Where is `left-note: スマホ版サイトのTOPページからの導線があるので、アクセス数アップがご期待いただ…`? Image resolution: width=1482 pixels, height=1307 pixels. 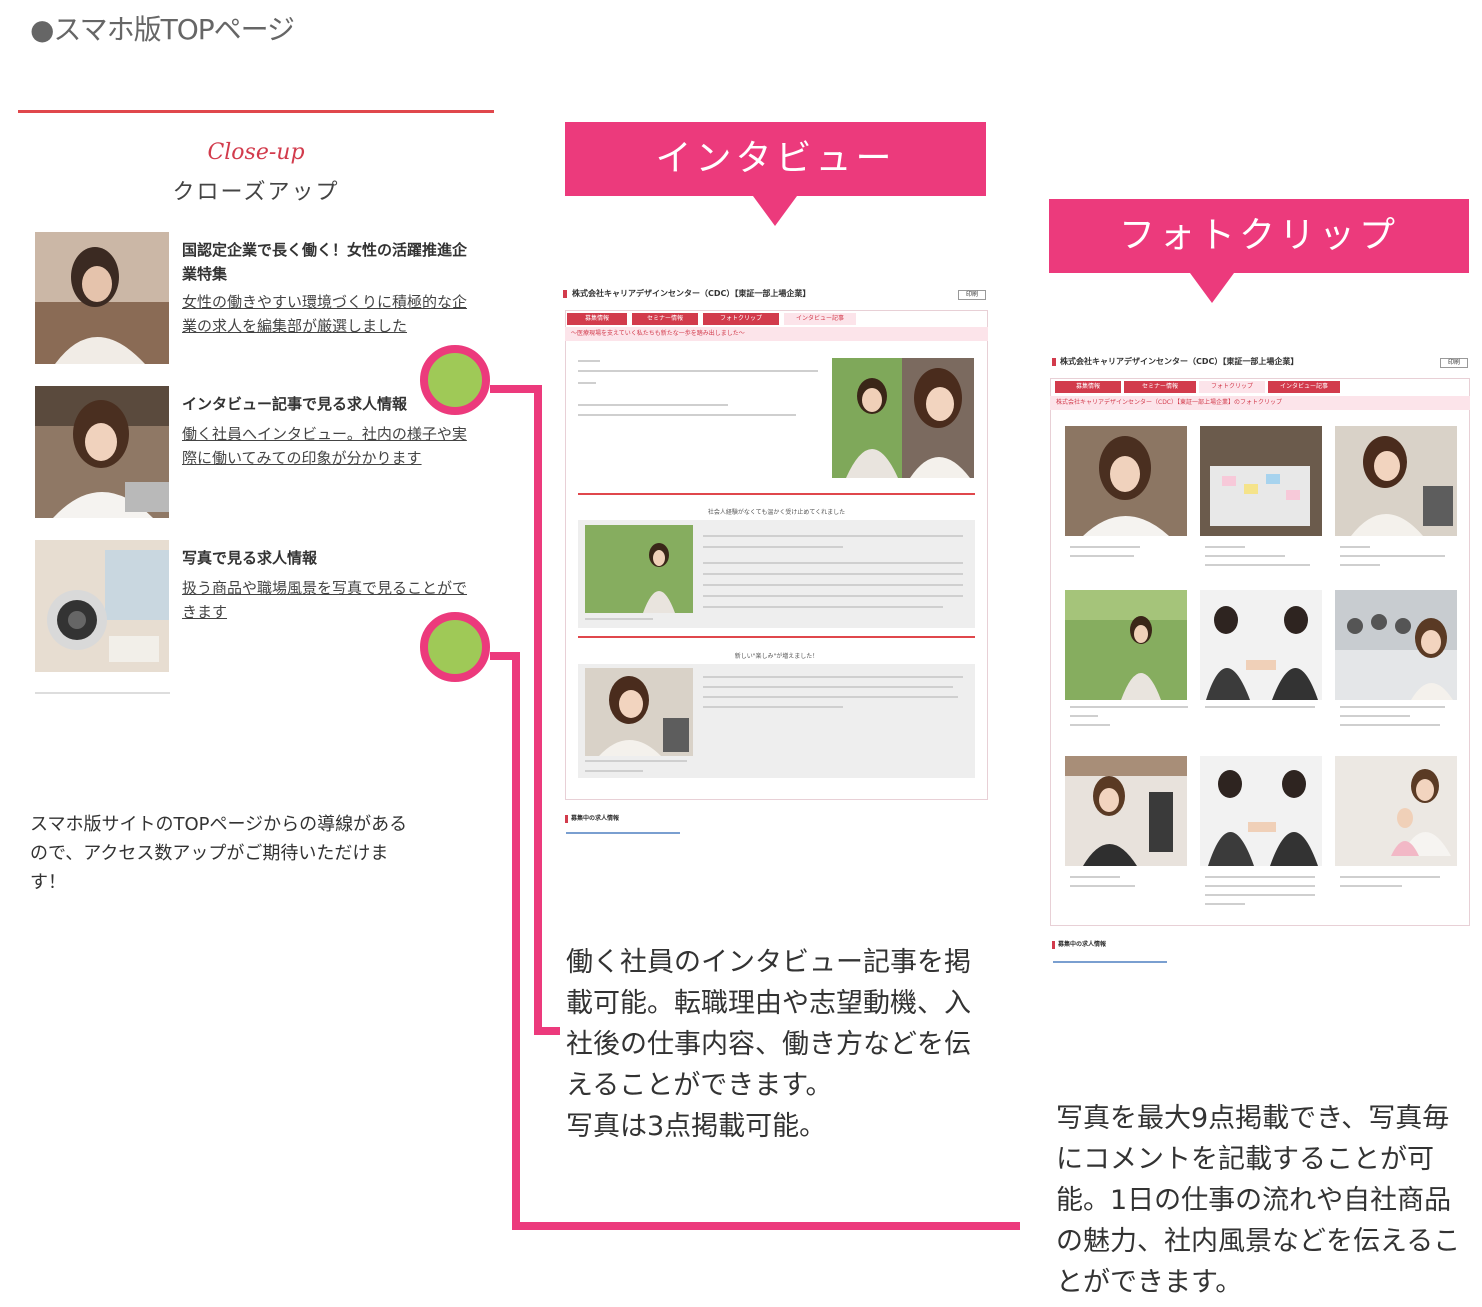
left-note: スマホ版サイトのTOPページからの導線があるので、アクセス数アップがご期待いただ… is located at coordinates (219, 853).